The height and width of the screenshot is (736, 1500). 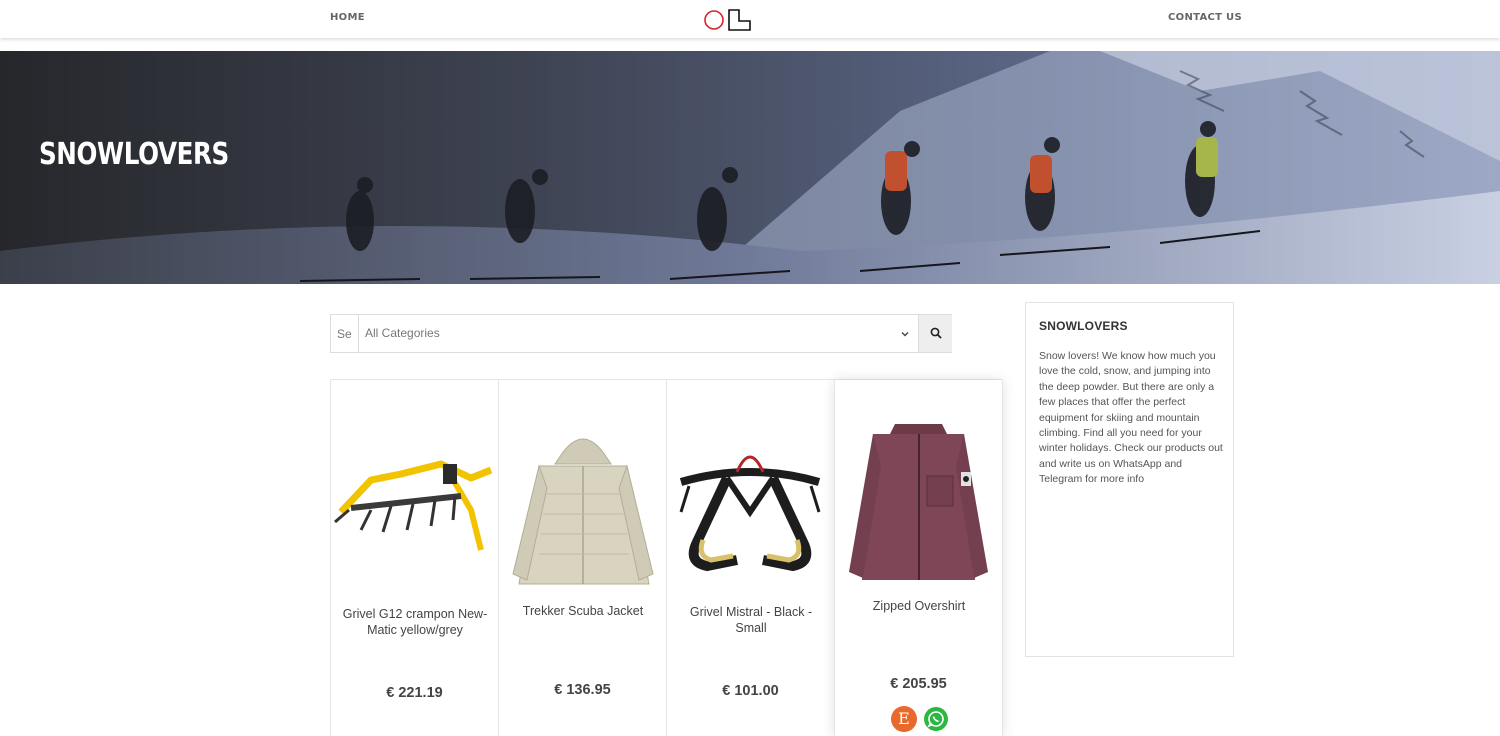 What do you see at coordinates (919, 606) in the screenshot?
I see `product-name: Zipped Overshirt` at bounding box center [919, 606].